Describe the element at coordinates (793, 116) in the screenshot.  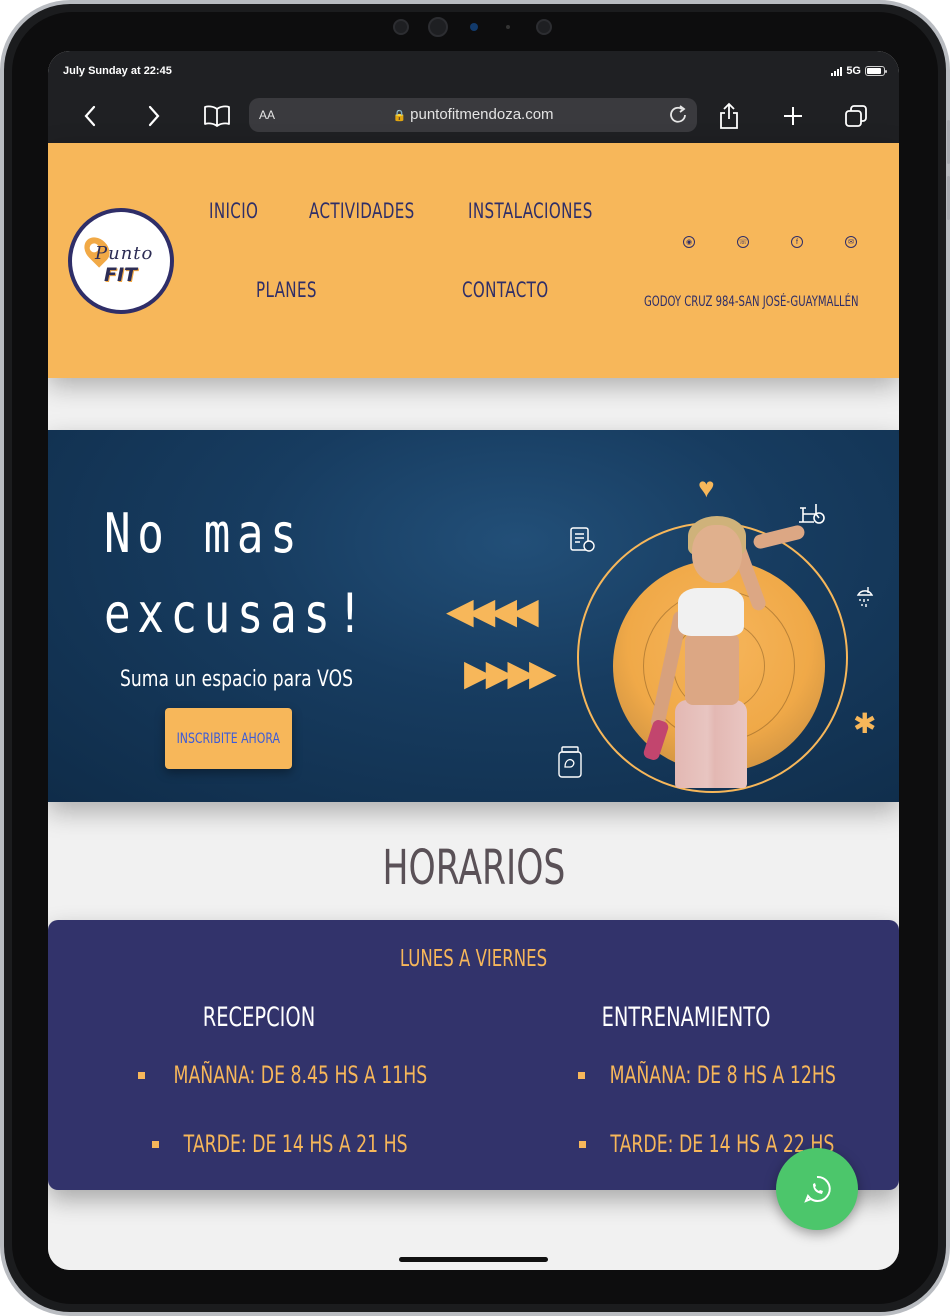
I see `plus-icon` at that location.